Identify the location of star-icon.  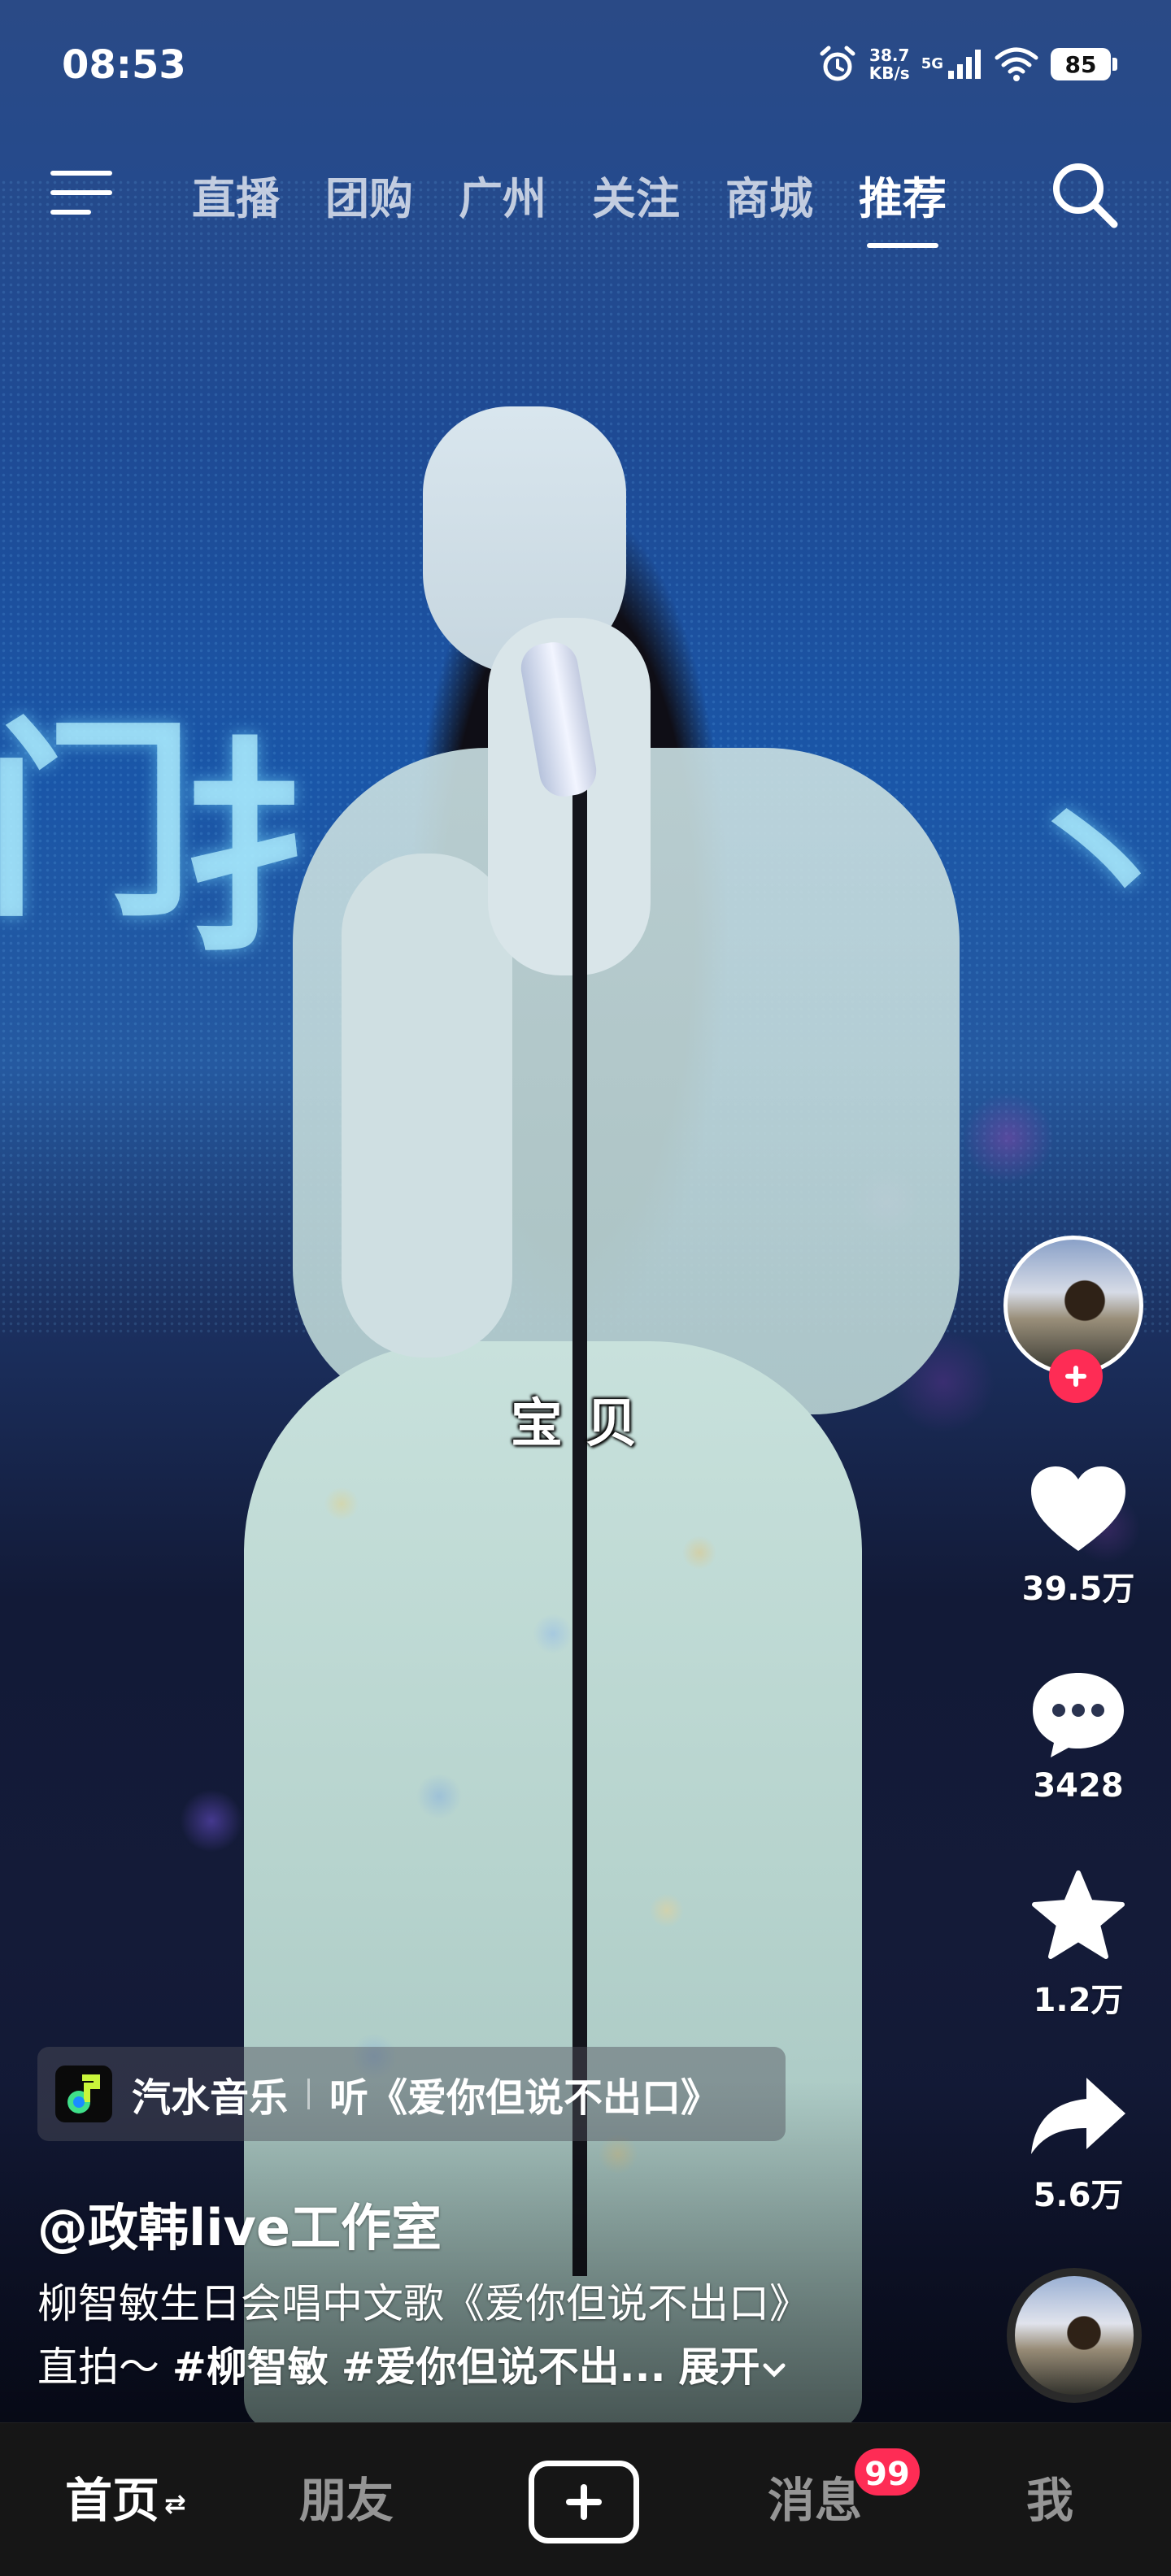
(1078, 1914).